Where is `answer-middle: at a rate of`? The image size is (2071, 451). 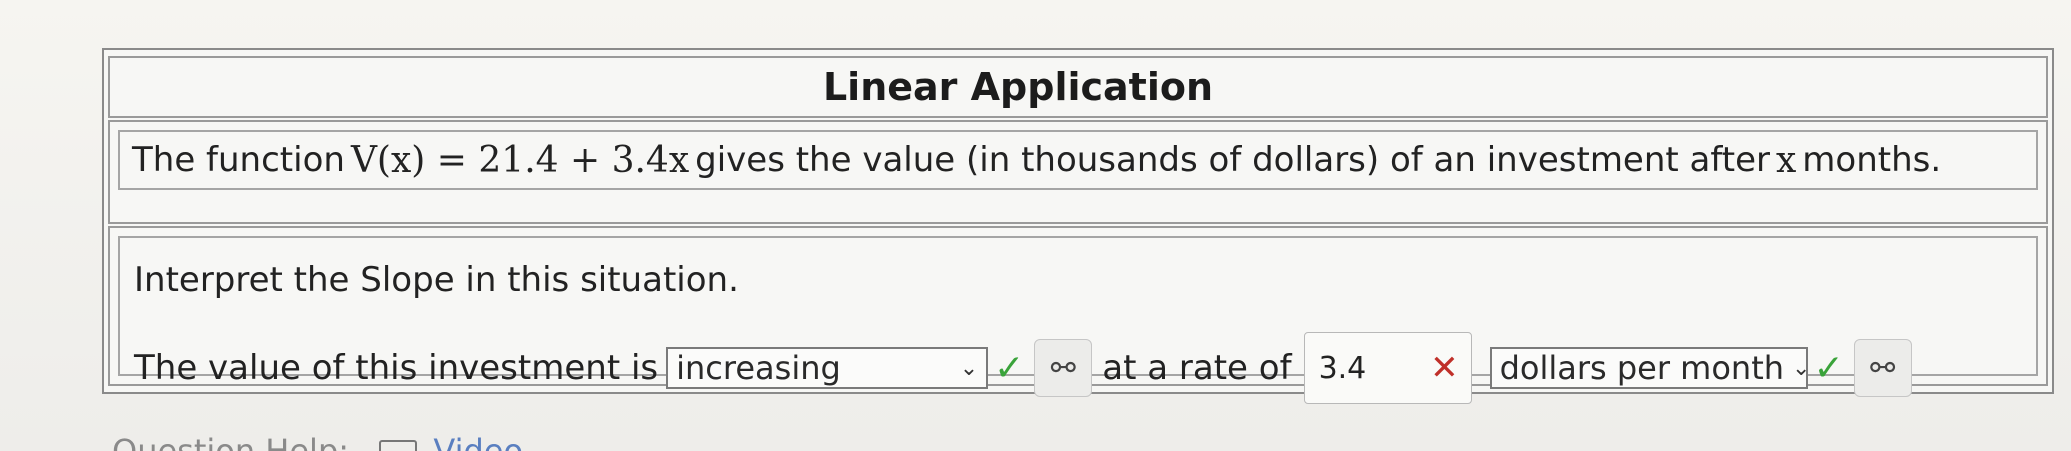
answer-middle: at a rate of is located at coordinates (1197, 368).